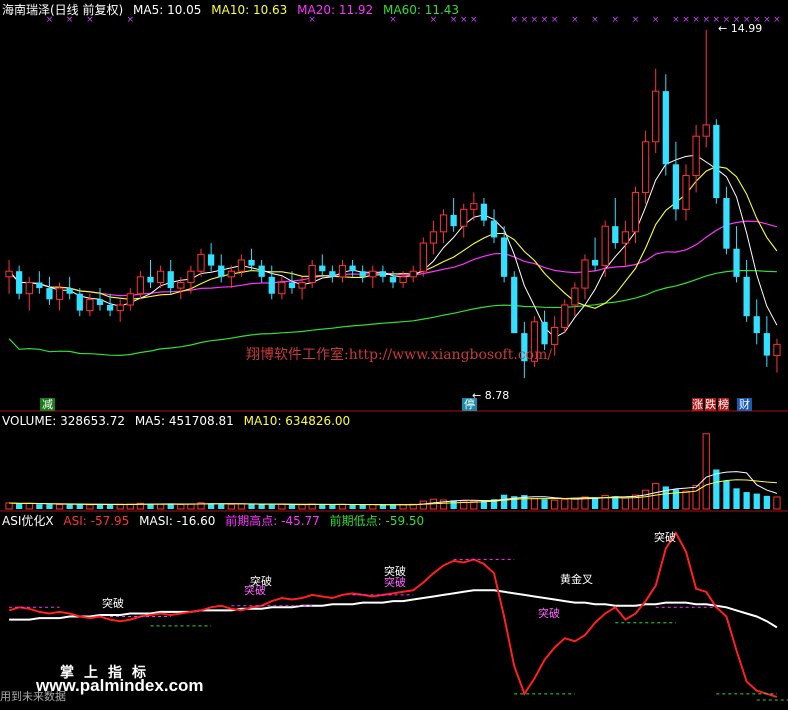 This screenshot has width=788, height=710. What do you see at coordinates (395, 582) in the screenshot?
I see `asi-label-break-5: 突破` at bounding box center [395, 582].